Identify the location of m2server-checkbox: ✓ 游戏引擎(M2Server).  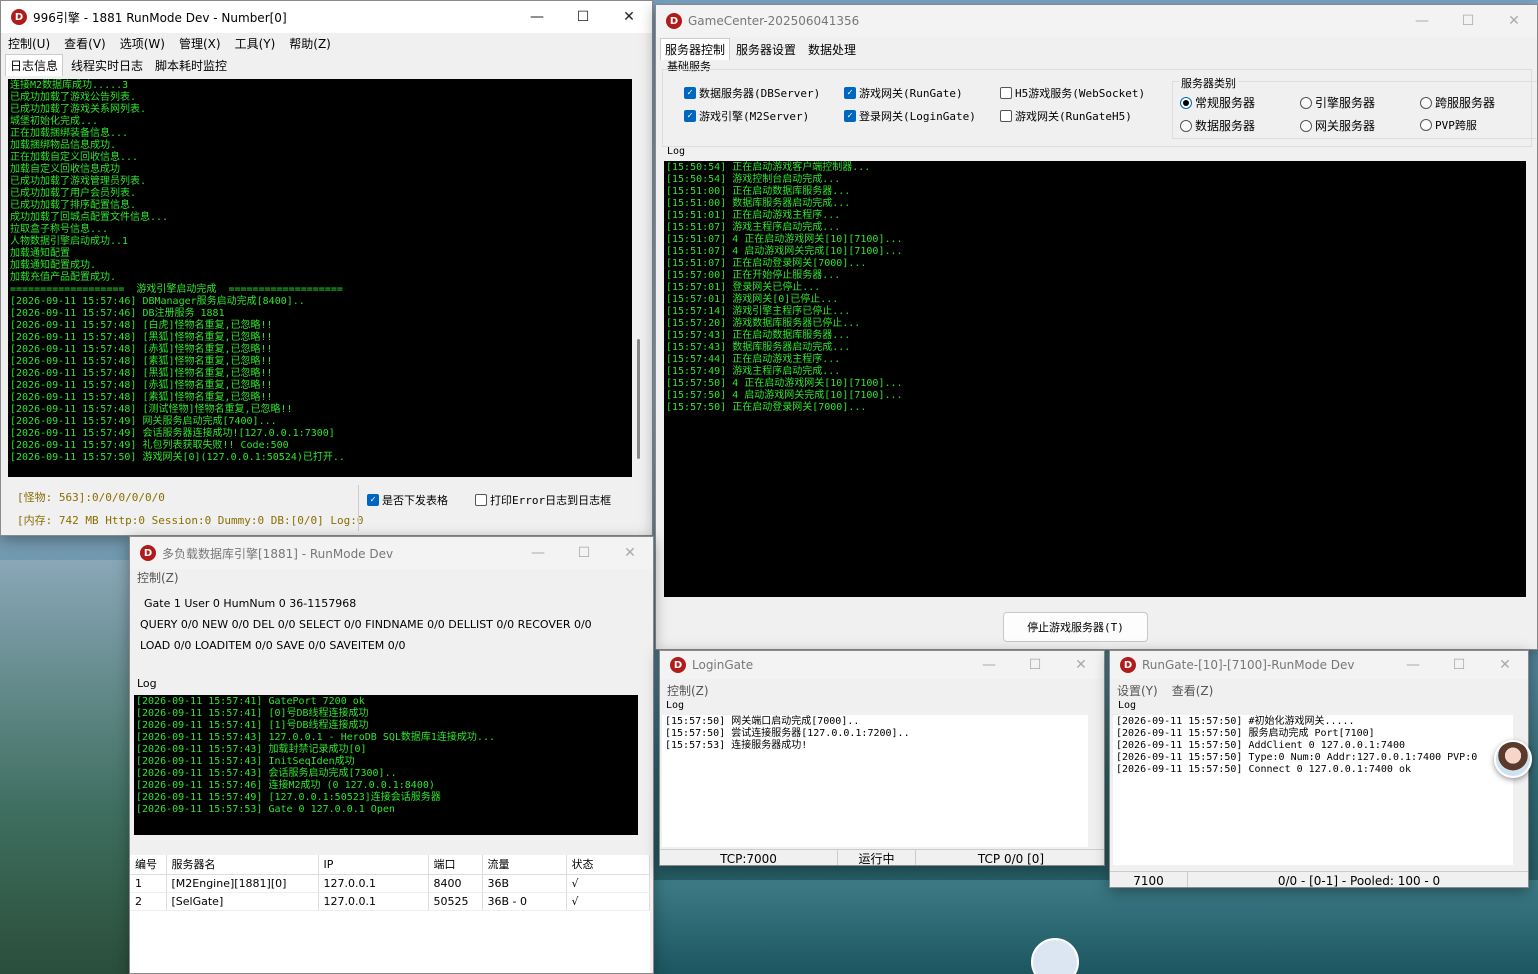
(746, 116).